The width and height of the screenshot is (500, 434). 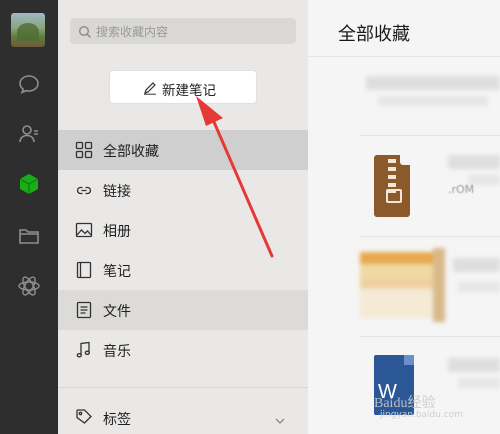 I want to click on grid-icon, so click(x=84, y=150).